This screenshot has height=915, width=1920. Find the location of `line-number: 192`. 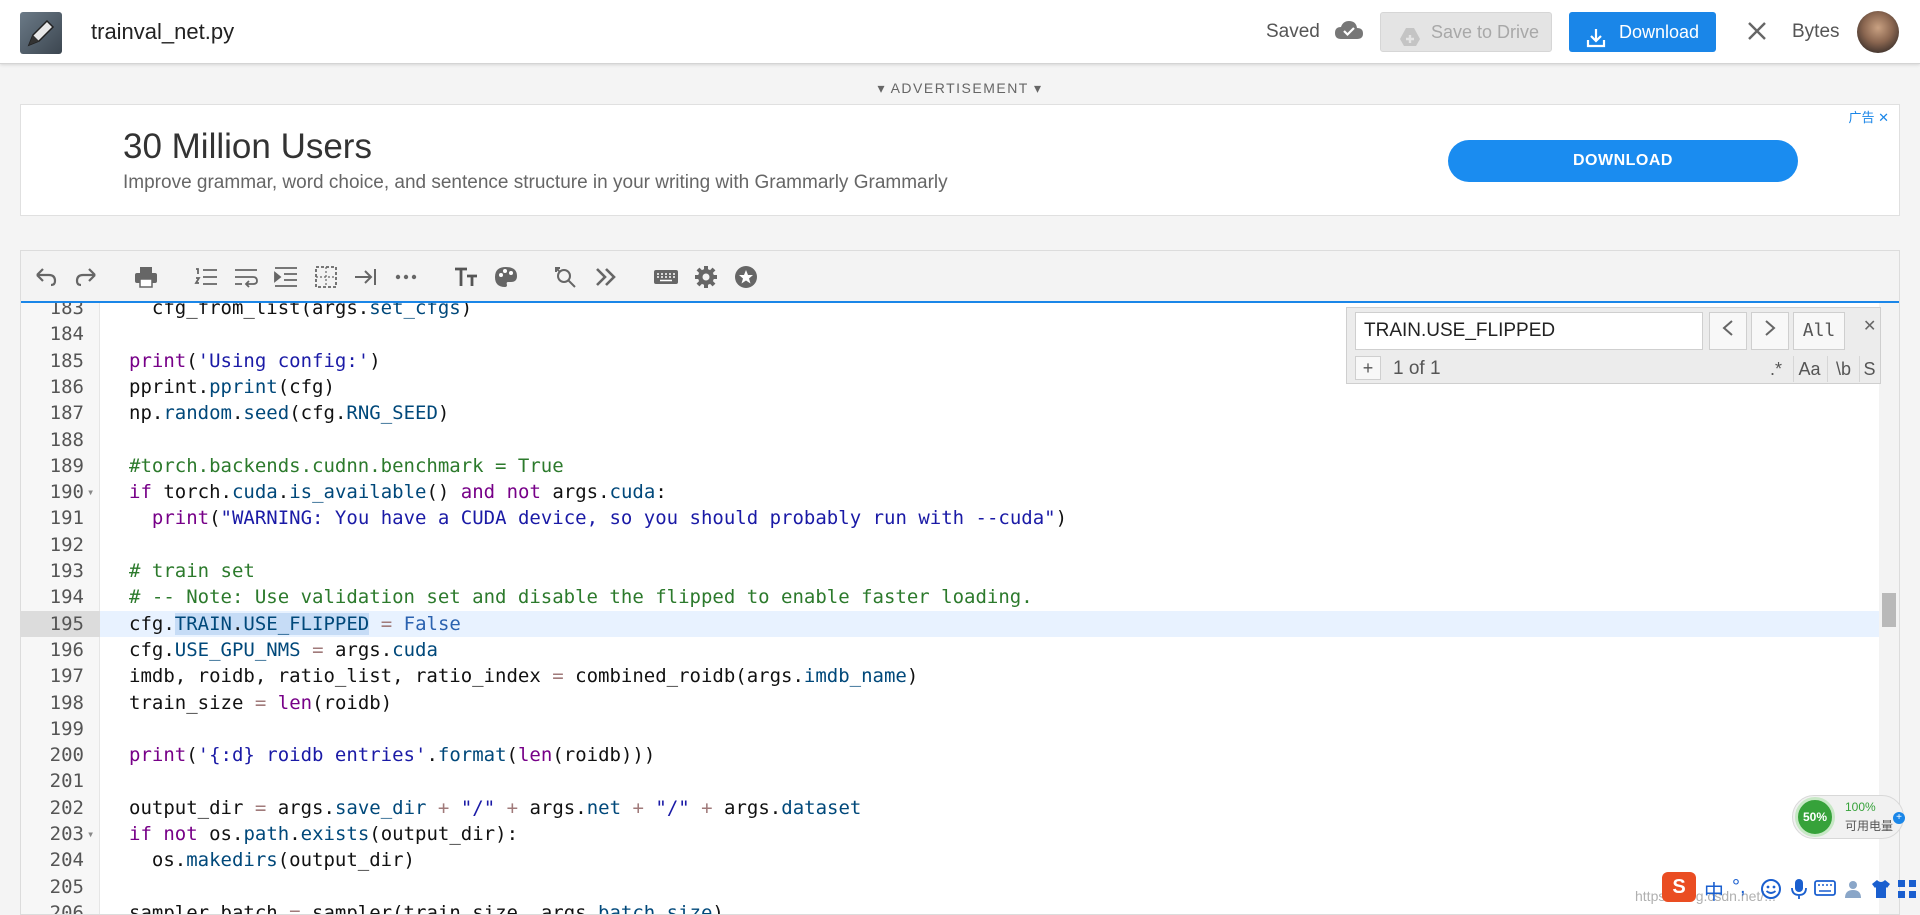

line-number: 192 is located at coordinates (60, 545).